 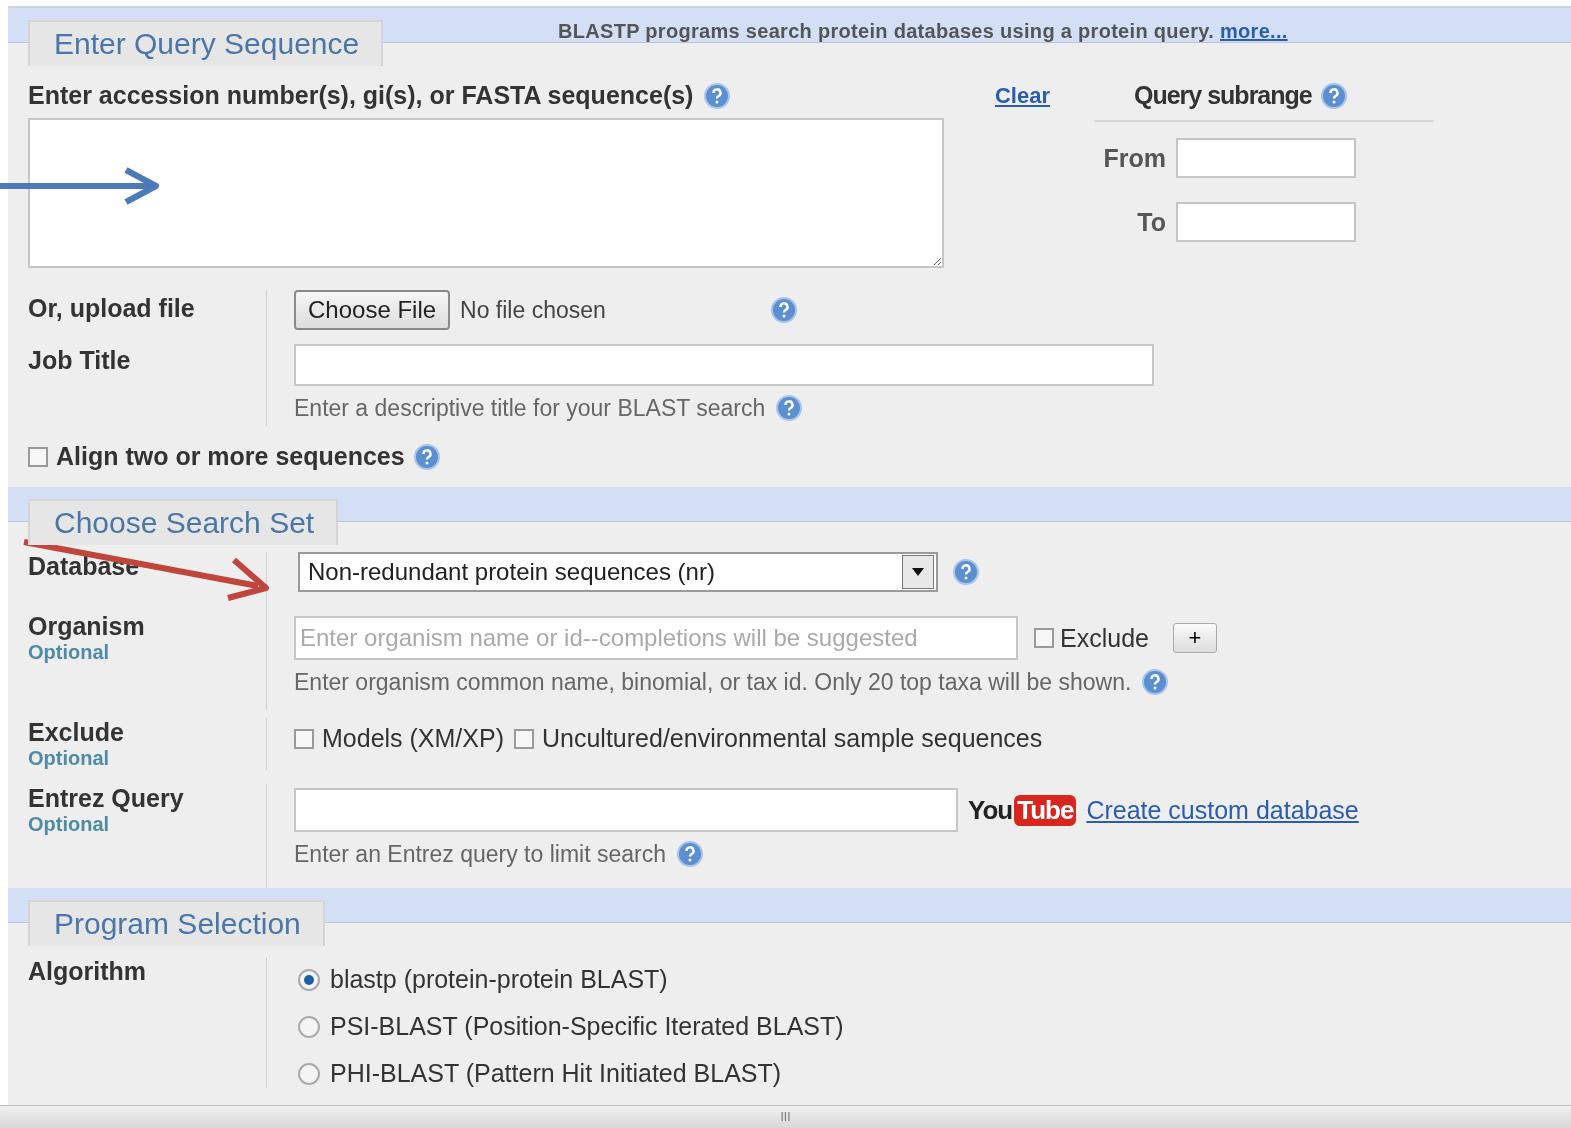 I want to click on sequence-label: Enter accession number(s), gi(s), or FASTA sequence(s), so click(x=361, y=95).